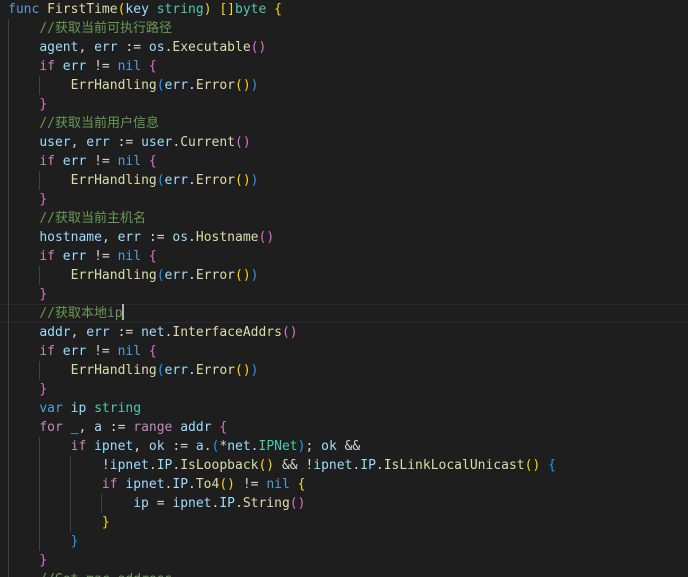 The width and height of the screenshot is (688, 577). What do you see at coordinates (344, 313) in the screenshot?
I see `code-line: //获取本地ip` at bounding box center [344, 313].